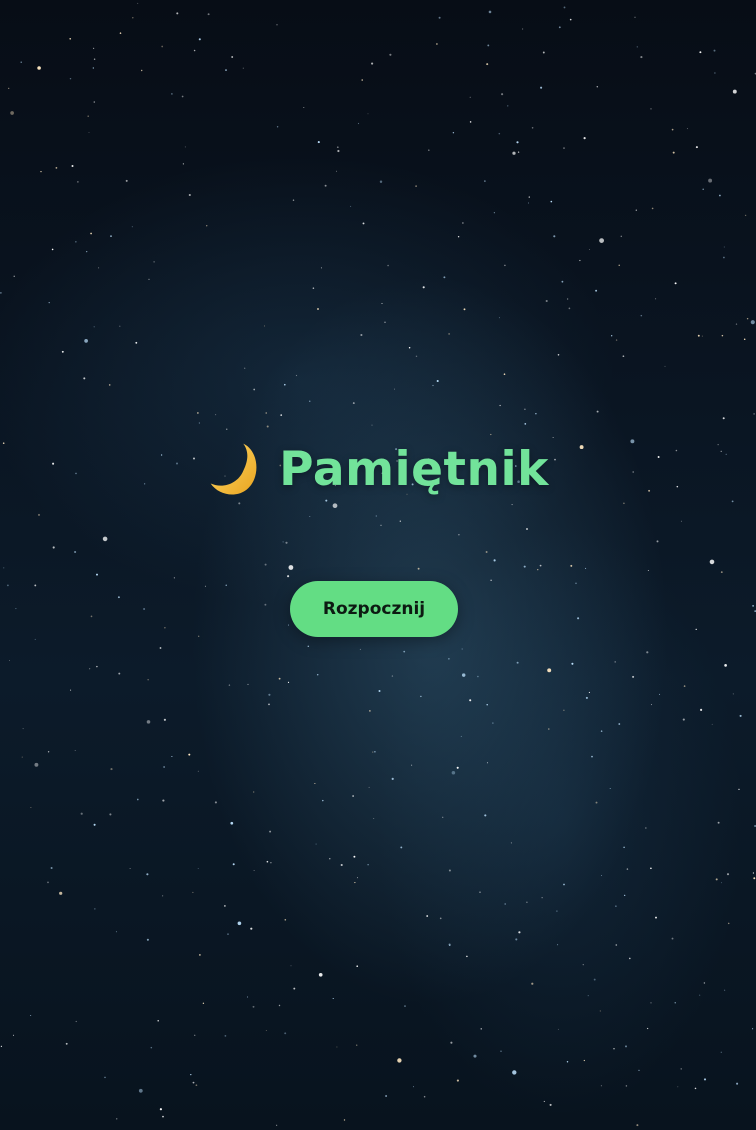 This screenshot has width=756, height=1130. What do you see at coordinates (233, 469) in the screenshot?
I see `crescent-moon-icon` at bounding box center [233, 469].